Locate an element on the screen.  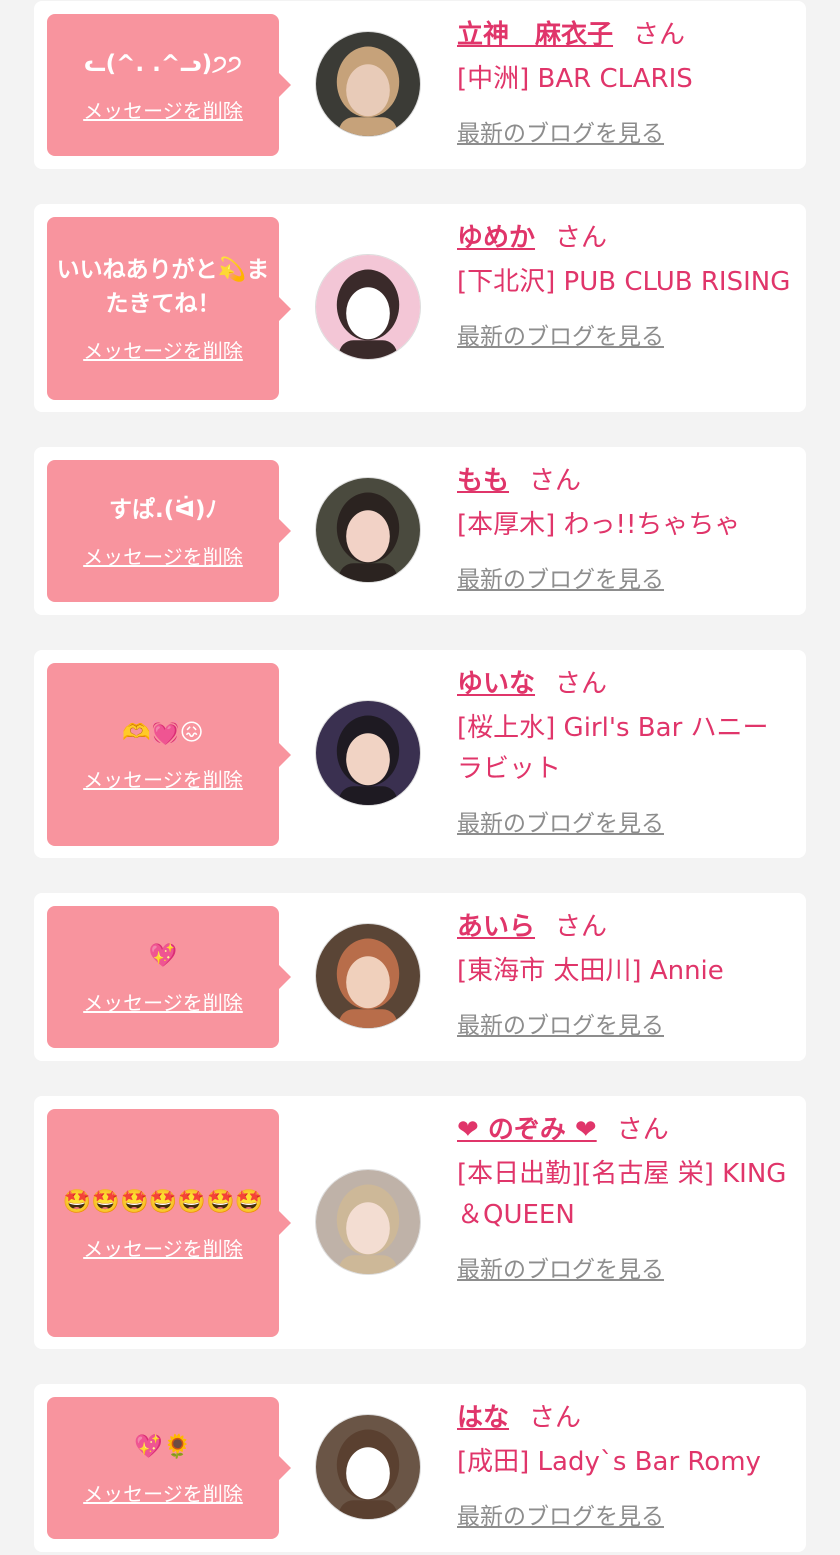
shop-name: [本厚木] わっ!!ちゃちゃ is located at coordinates (599, 525).